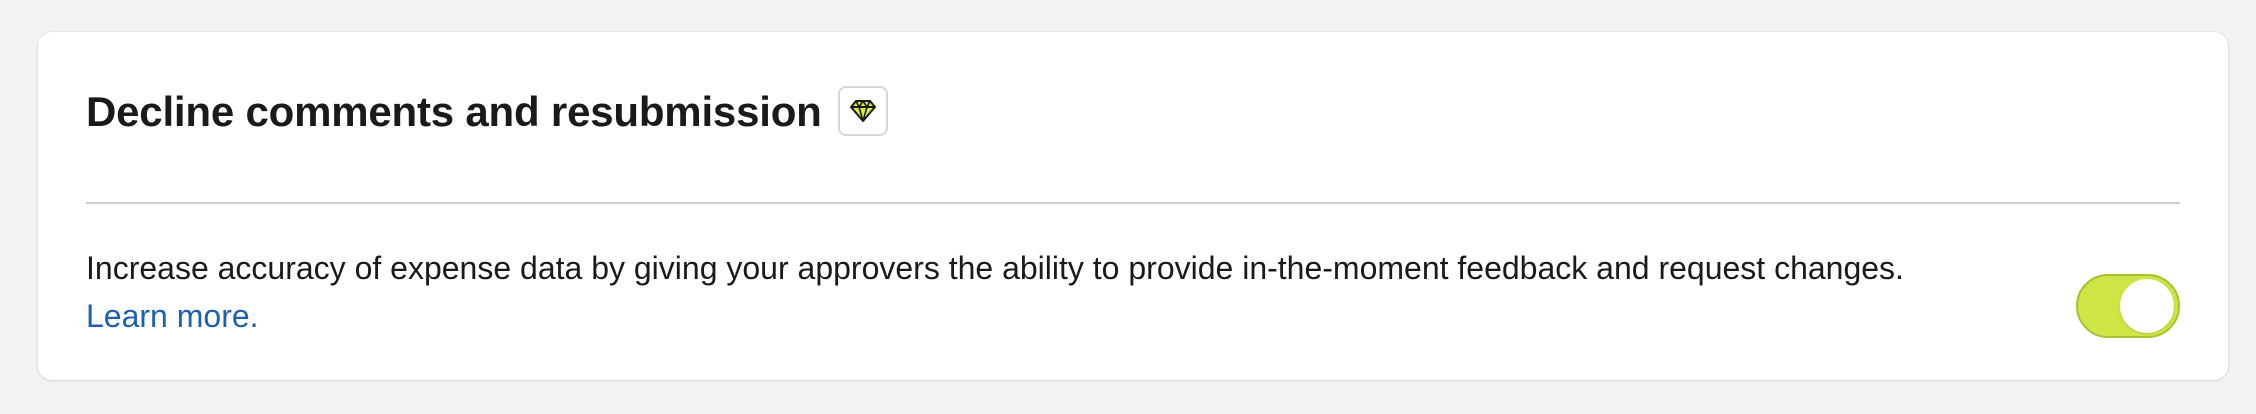 Image resolution: width=2256 pixels, height=414 pixels. What do you see at coordinates (172, 316) in the screenshot?
I see `learn-more-link: Learn more.` at bounding box center [172, 316].